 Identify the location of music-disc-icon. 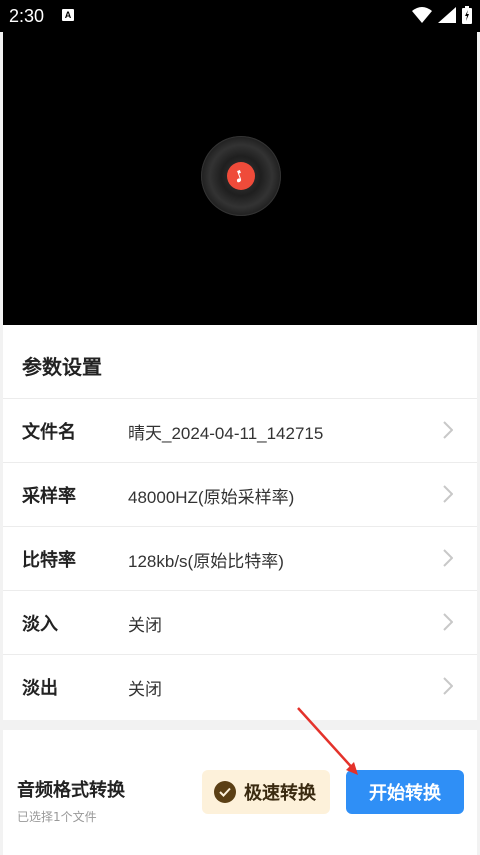
(241, 176).